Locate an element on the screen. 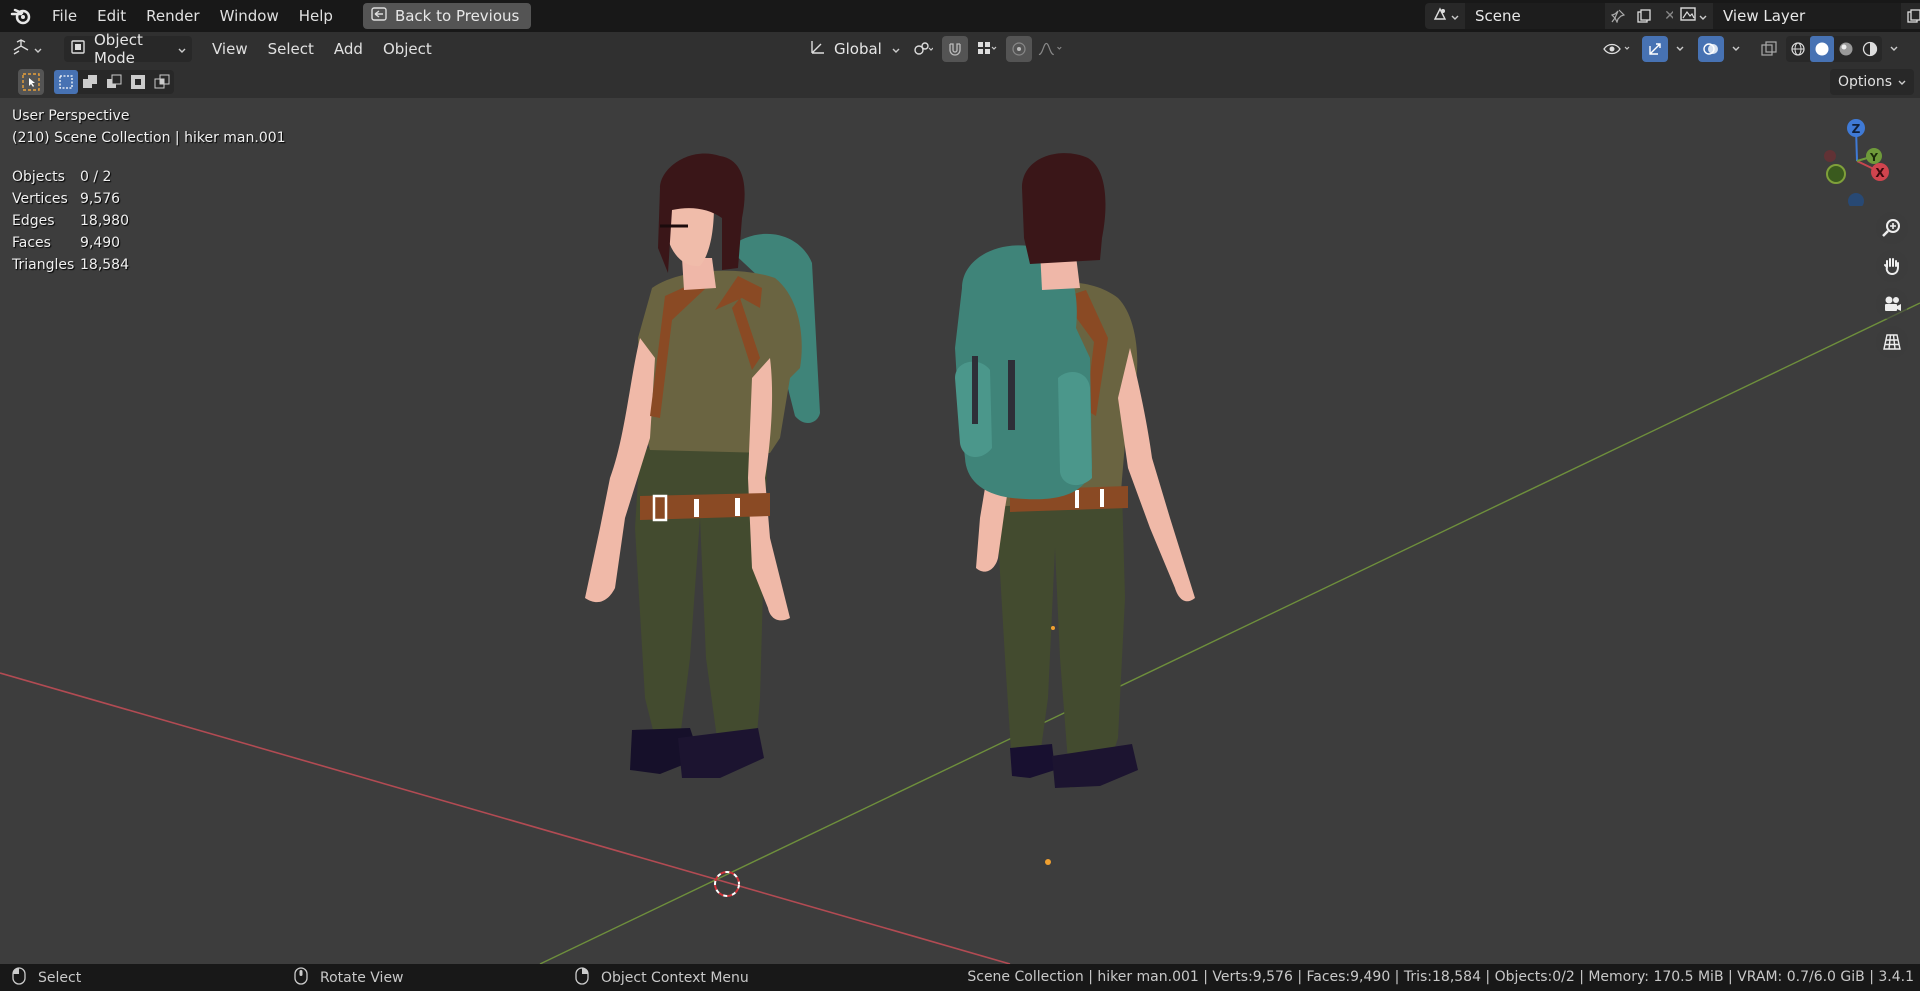 This screenshot has width=1920, height=991. subtract-selection-icon is located at coordinates (114, 82).